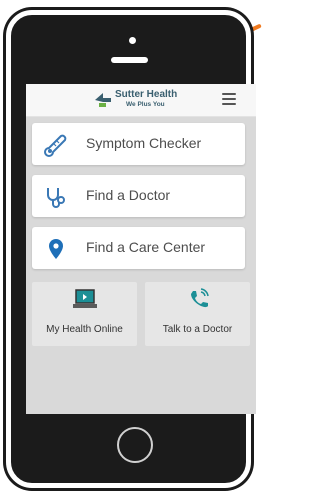 This screenshot has width=320, height=496. What do you see at coordinates (128, 195) in the screenshot?
I see `find-a-doctor-label: Find a Doctor` at bounding box center [128, 195].